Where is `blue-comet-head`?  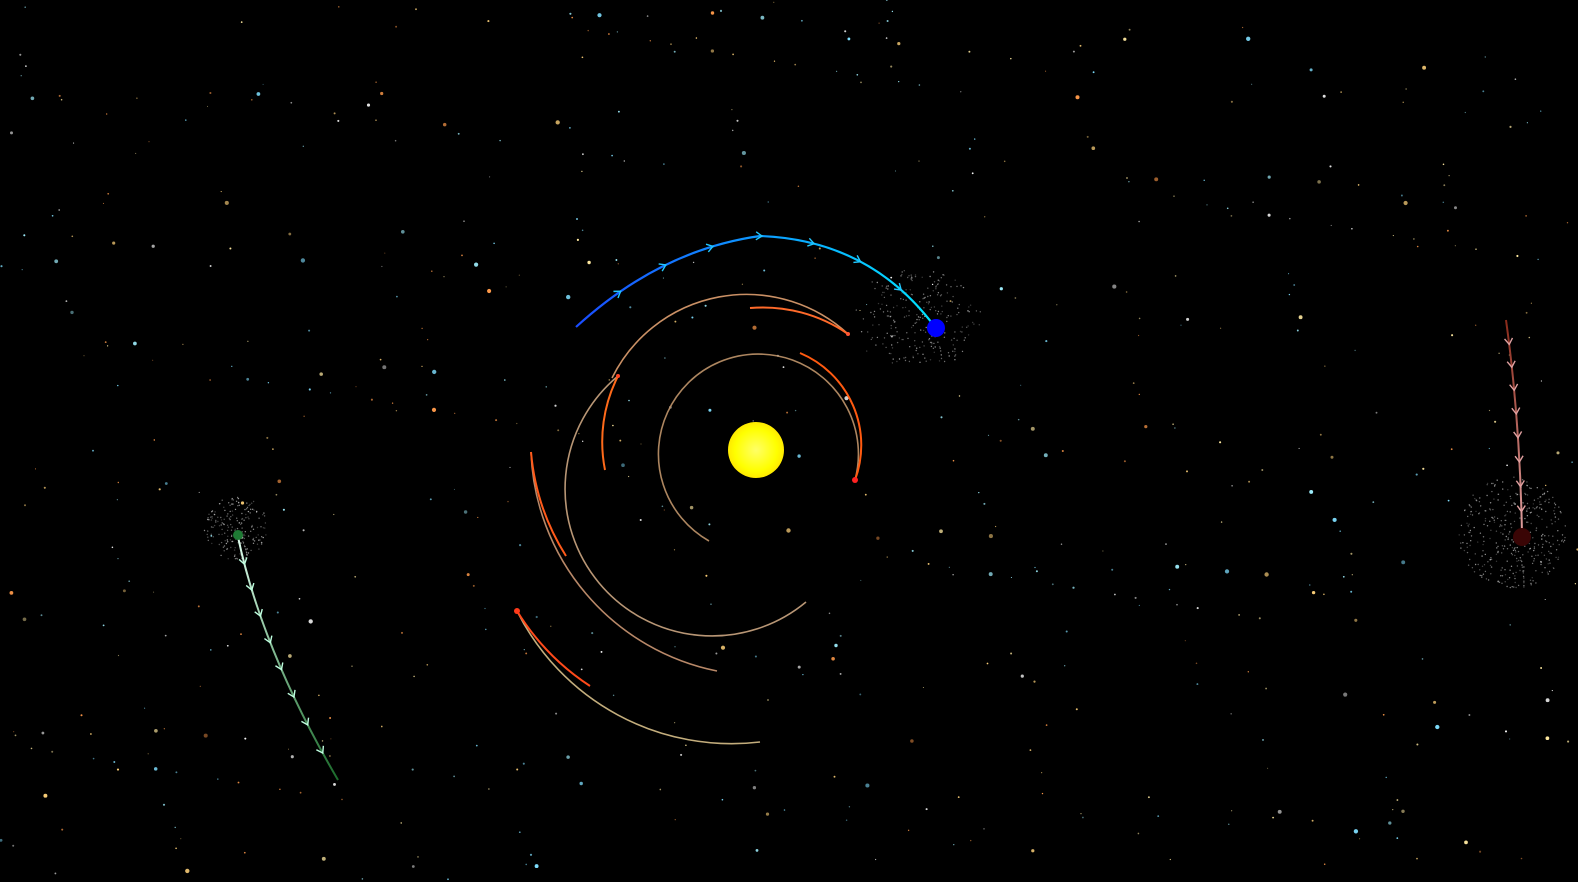 blue-comet-head is located at coordinates (936, 328).